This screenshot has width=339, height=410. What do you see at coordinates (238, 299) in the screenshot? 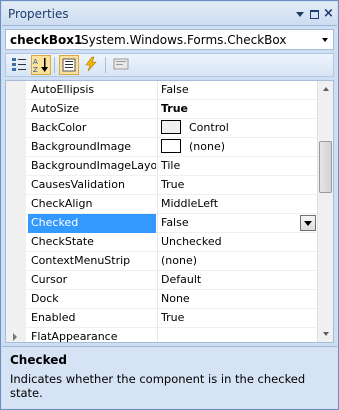
I see `property-value: None` at bounding box center [238, 299].